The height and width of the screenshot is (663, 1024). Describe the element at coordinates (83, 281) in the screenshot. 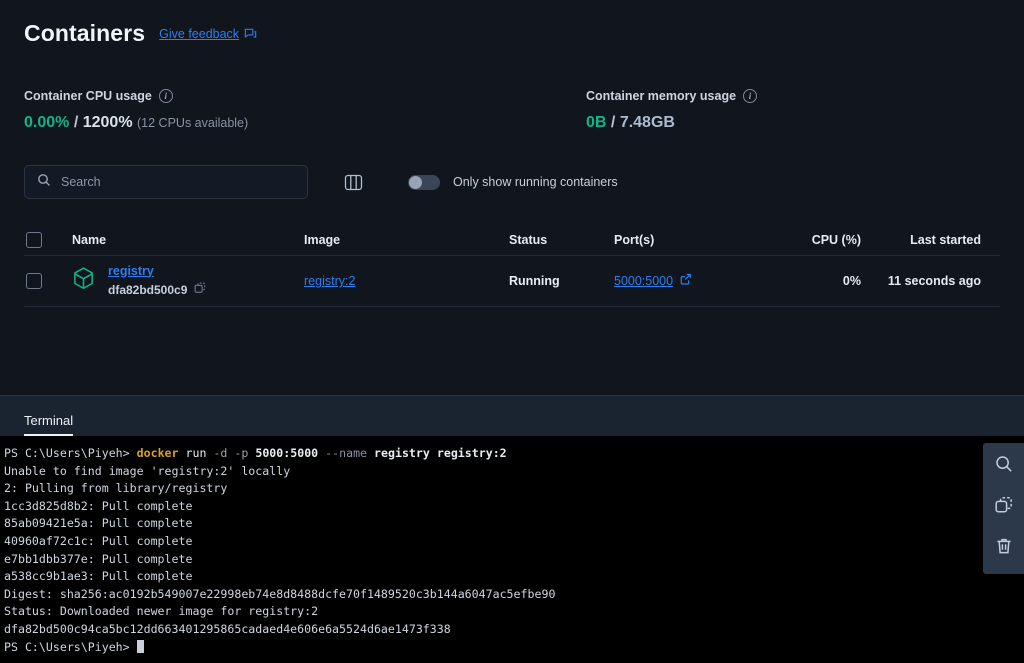

I see `container-cube-icon` at that location.